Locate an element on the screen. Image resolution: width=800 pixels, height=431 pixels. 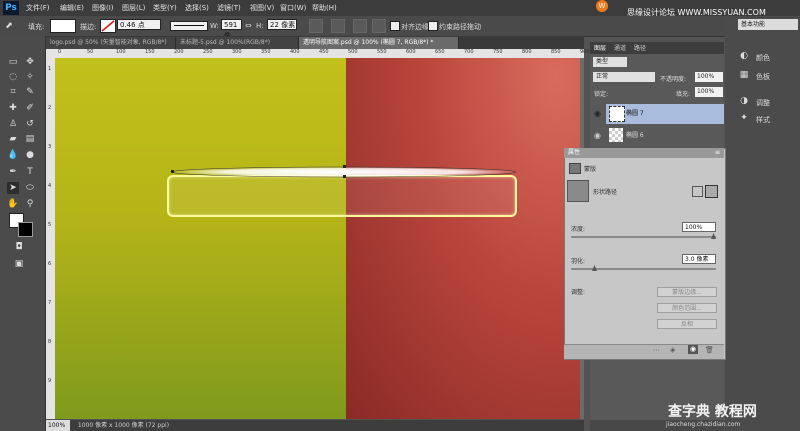
pen-tool-icon: ✒ is located at coordinates (13, 172).